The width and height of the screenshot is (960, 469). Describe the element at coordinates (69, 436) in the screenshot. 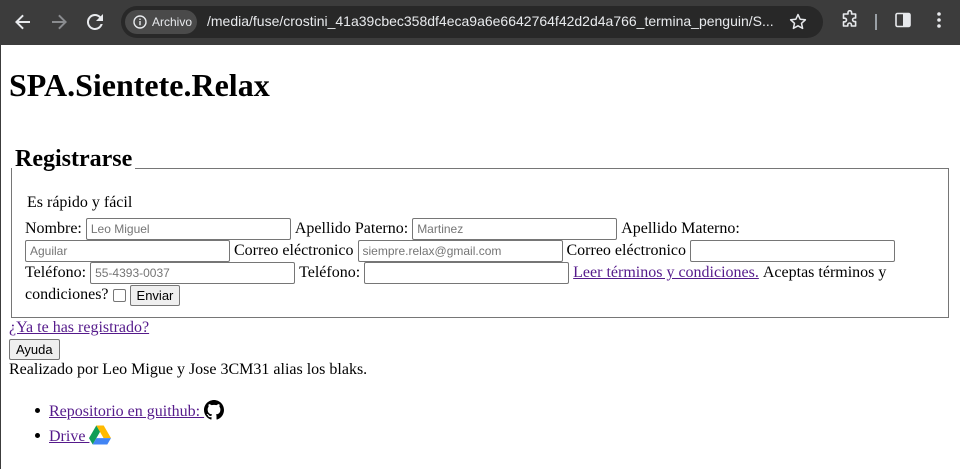

I see `drive-link-label: Drive` at that location.